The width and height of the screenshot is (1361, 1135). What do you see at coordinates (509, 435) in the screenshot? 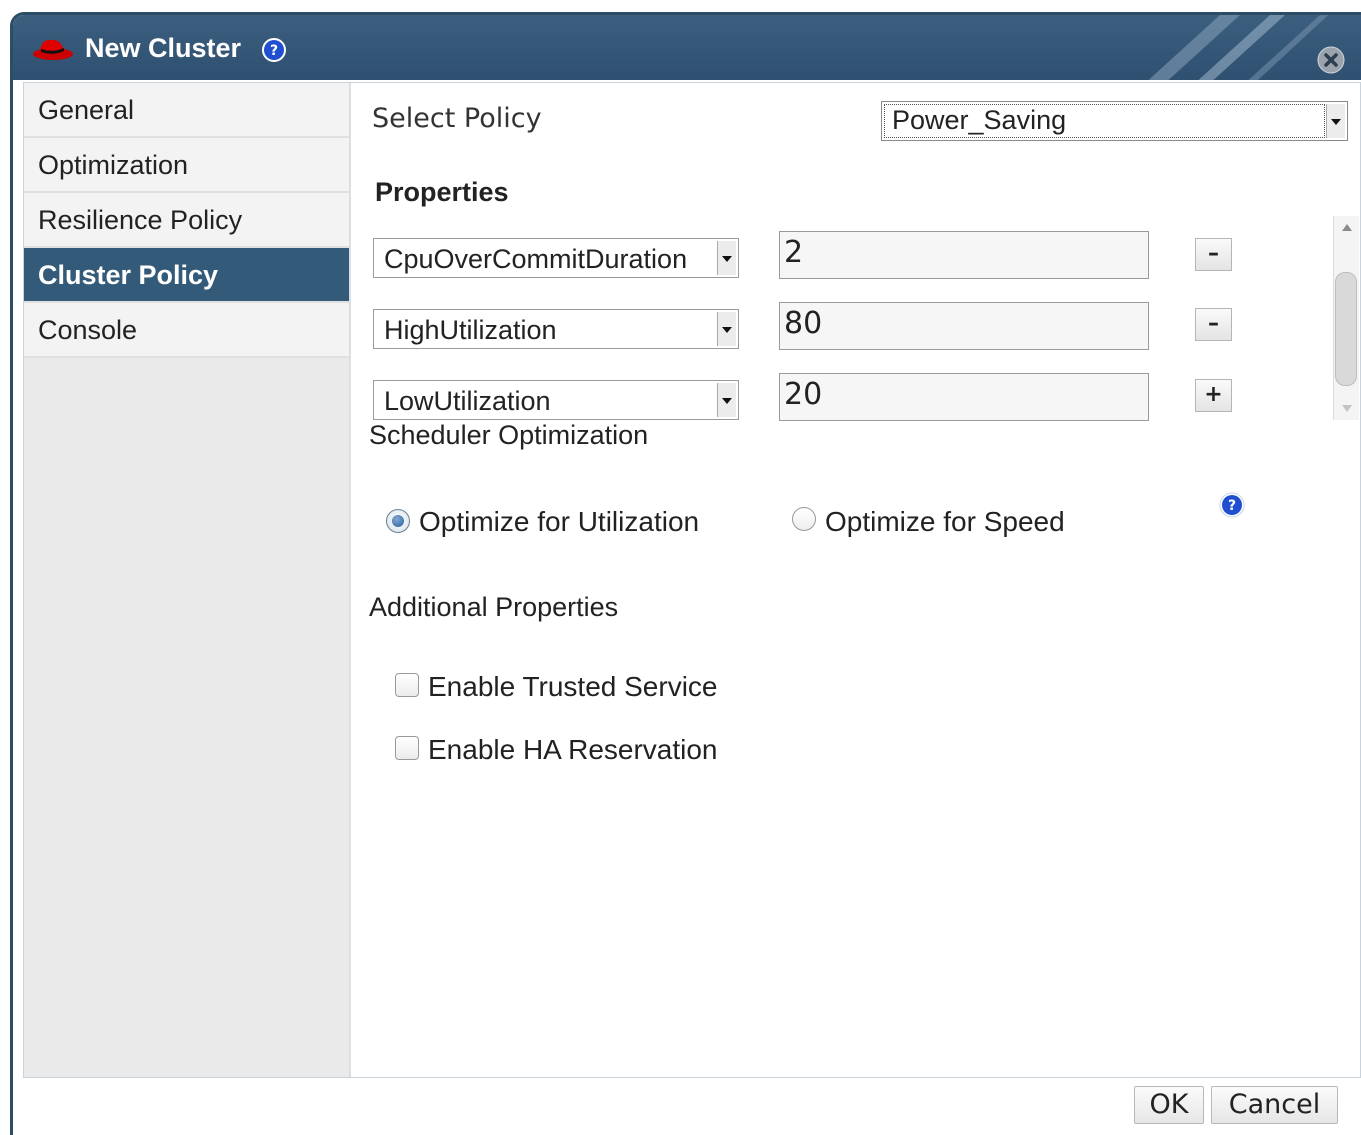
I see `scheduler-optimization-label: Scheduler Optimization` at bounding box center [509, 435].